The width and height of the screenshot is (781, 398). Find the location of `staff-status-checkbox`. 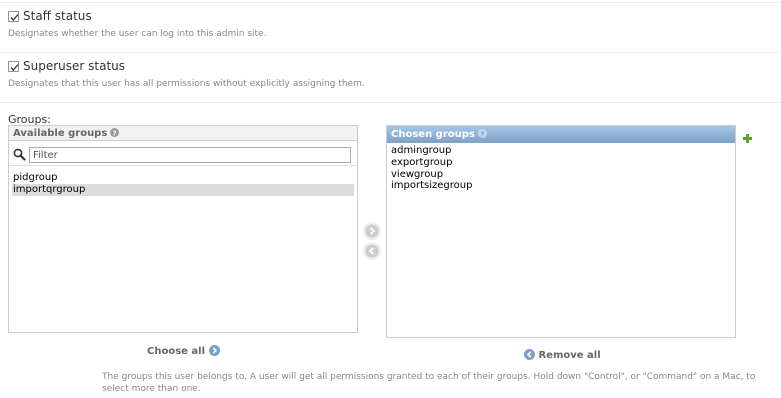

staff-status-checkbox is located at coordinates (13, 16).